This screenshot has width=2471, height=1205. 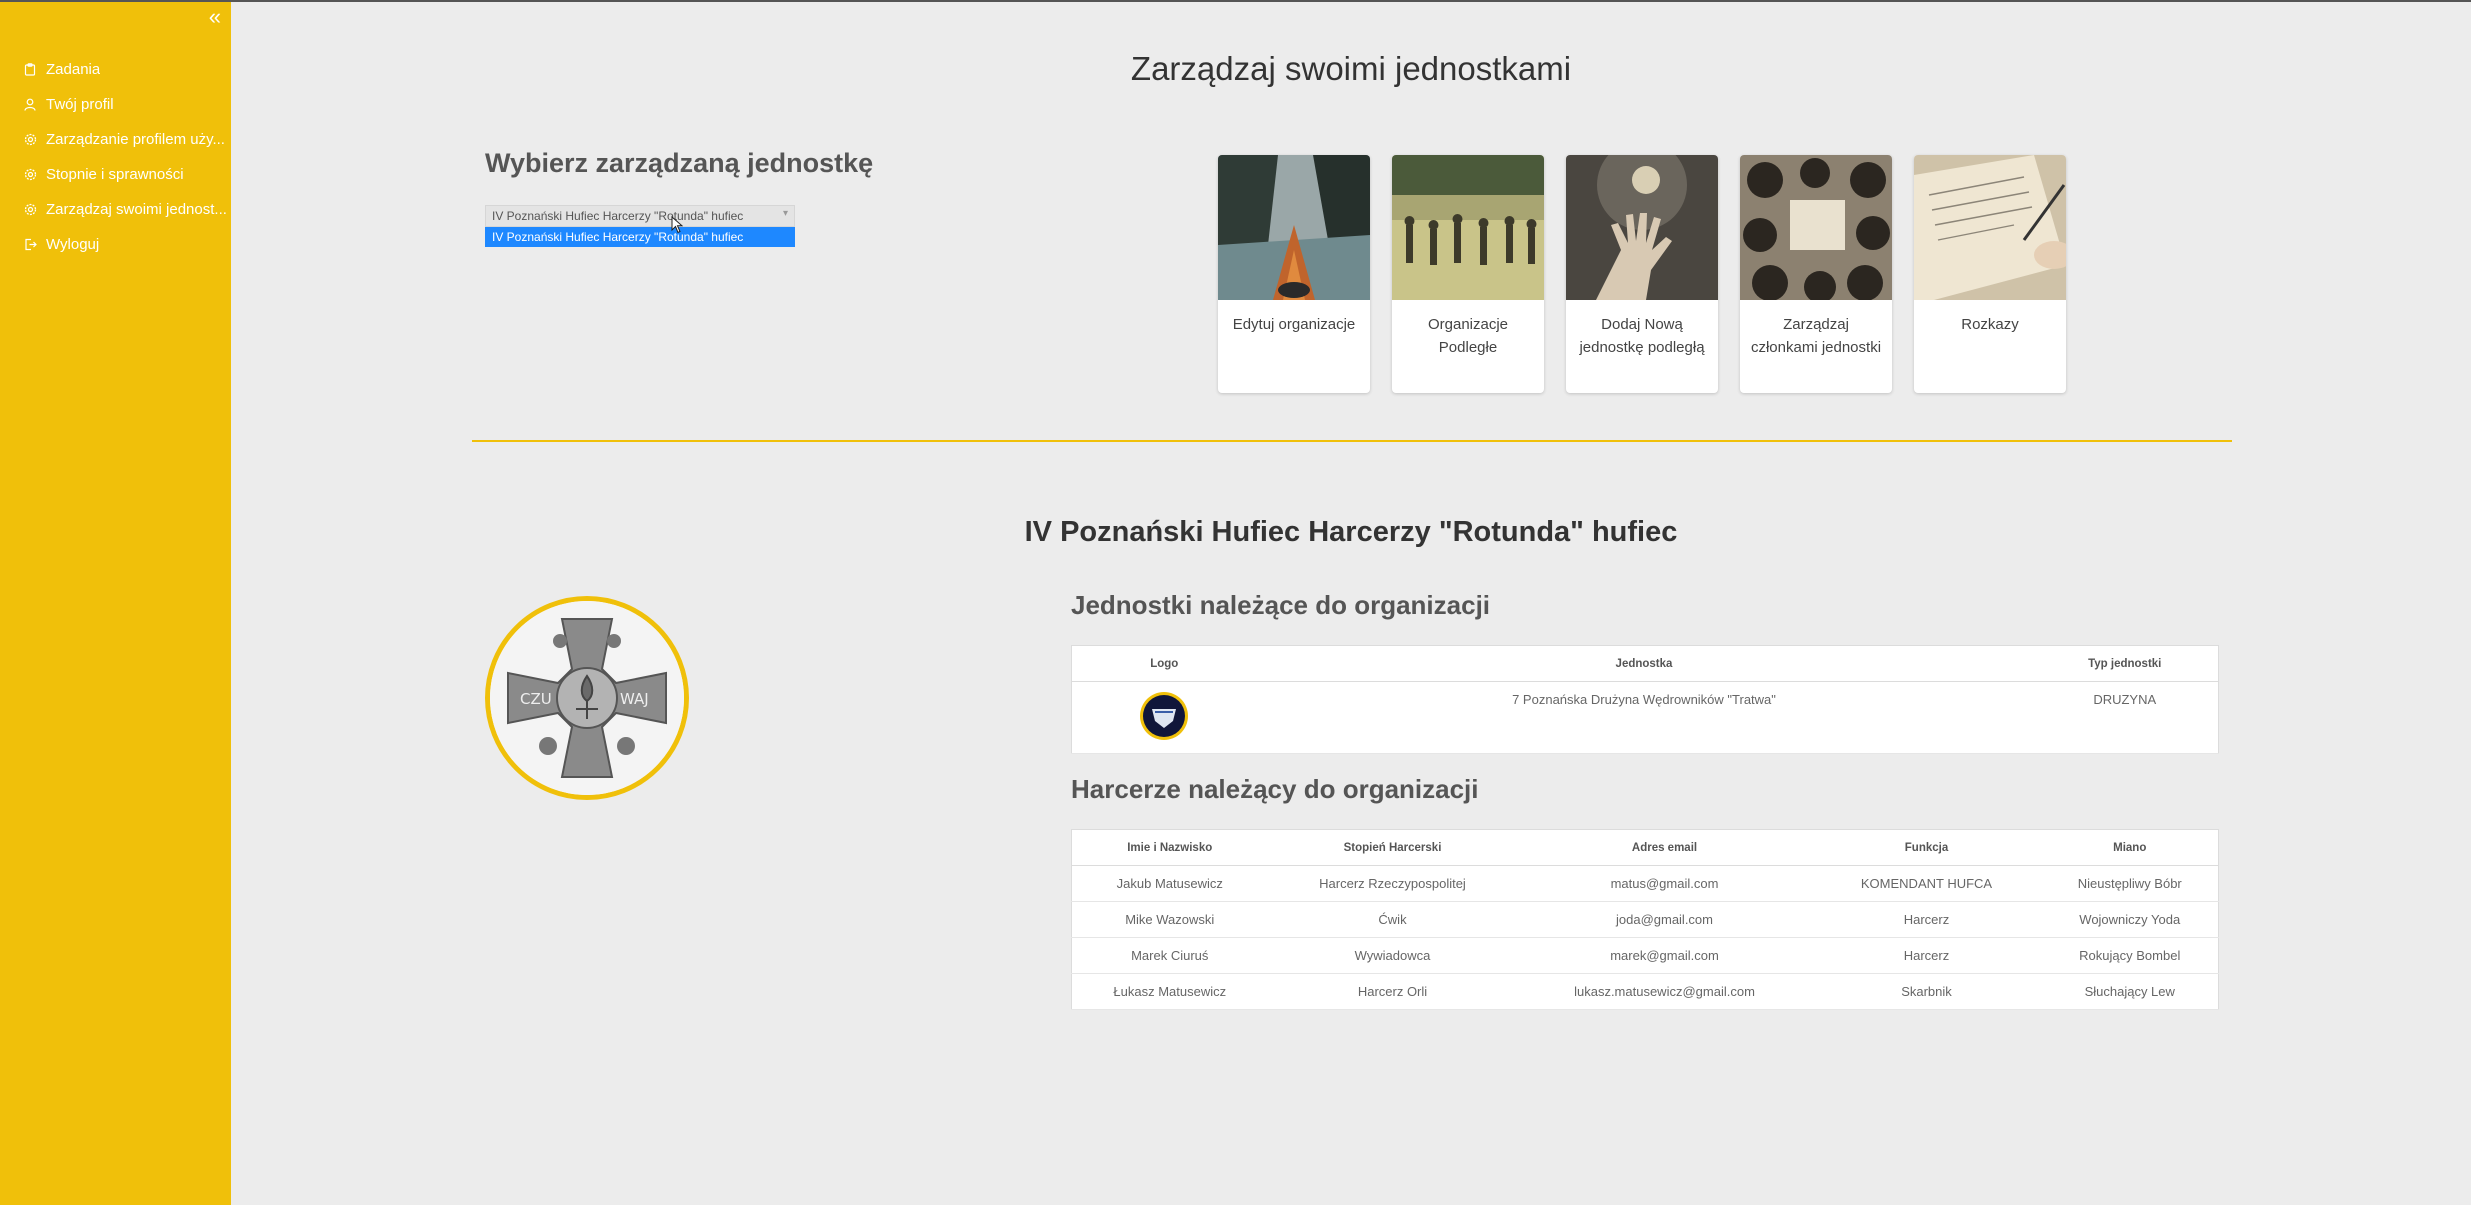 What do you see at coordinates (80, 104) in the screenshot?
I see `sidebar-item-label: Twój profil` at bounding box center [80, 104].